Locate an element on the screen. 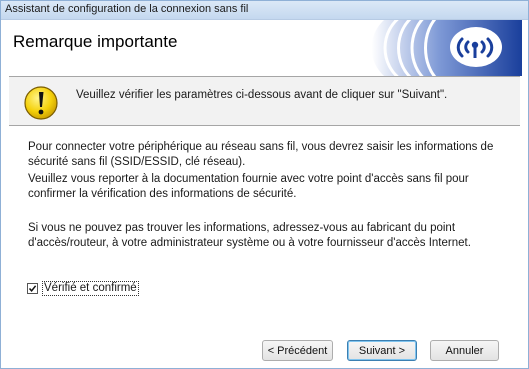 This screenshot has height=369, width=529. back-button: < Précédent is located at coordinates (297, 350).